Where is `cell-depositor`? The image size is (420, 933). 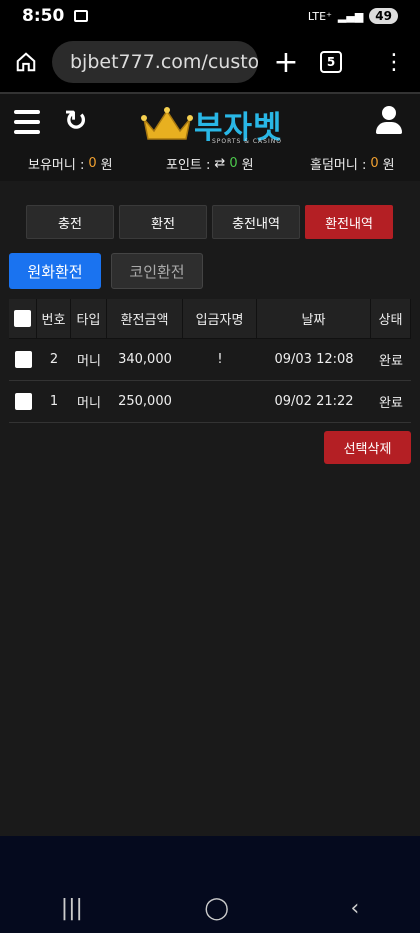 cell-depositor is located at coordinates (220, 401).